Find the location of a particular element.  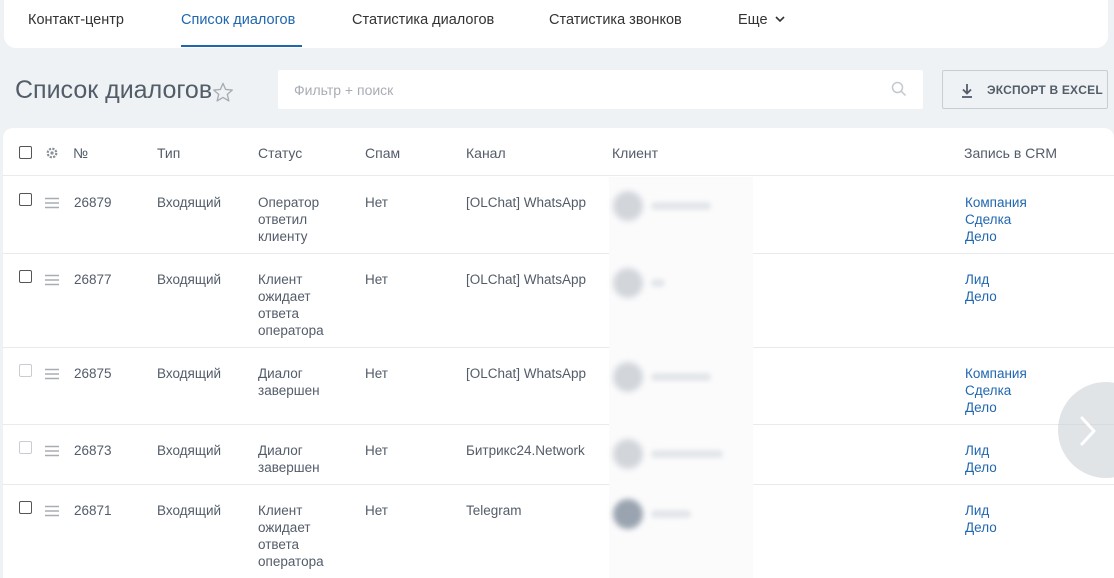

row-number: 26873 is located at coordinates (93, 450).